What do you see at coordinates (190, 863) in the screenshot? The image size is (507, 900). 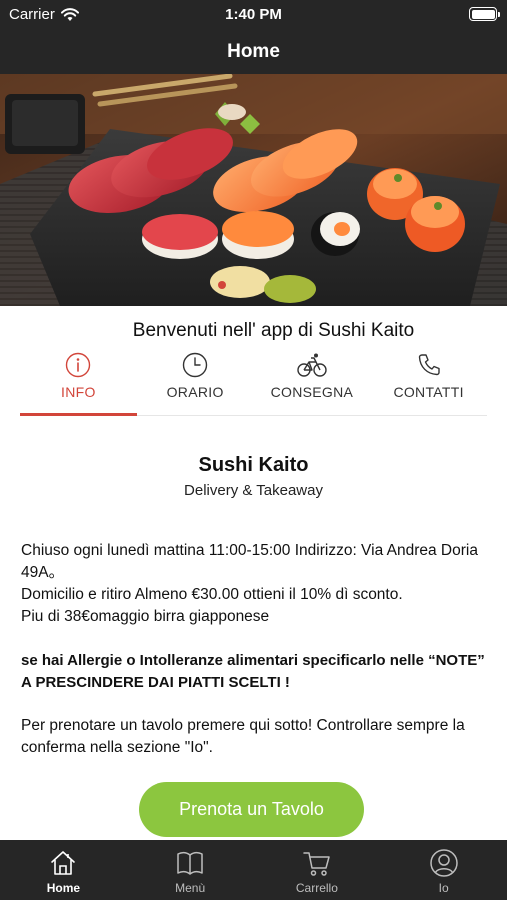 I see `book-icon` at bounding box center [190, 863].